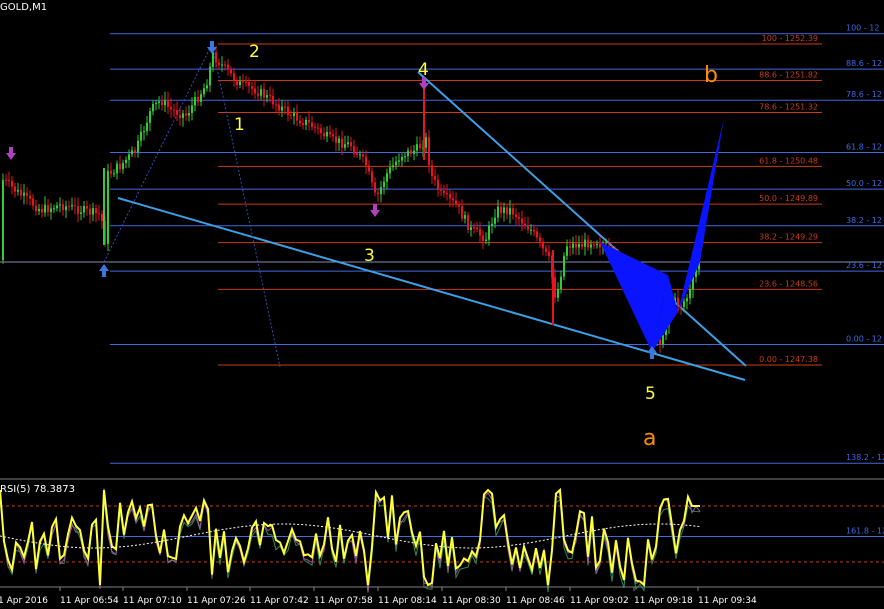 This screenshot has height=609, width=884. Describe the element at coordinates (864, 265) in the screenshot. I see `fib-label-blue: 23.6 - 12` at that location.